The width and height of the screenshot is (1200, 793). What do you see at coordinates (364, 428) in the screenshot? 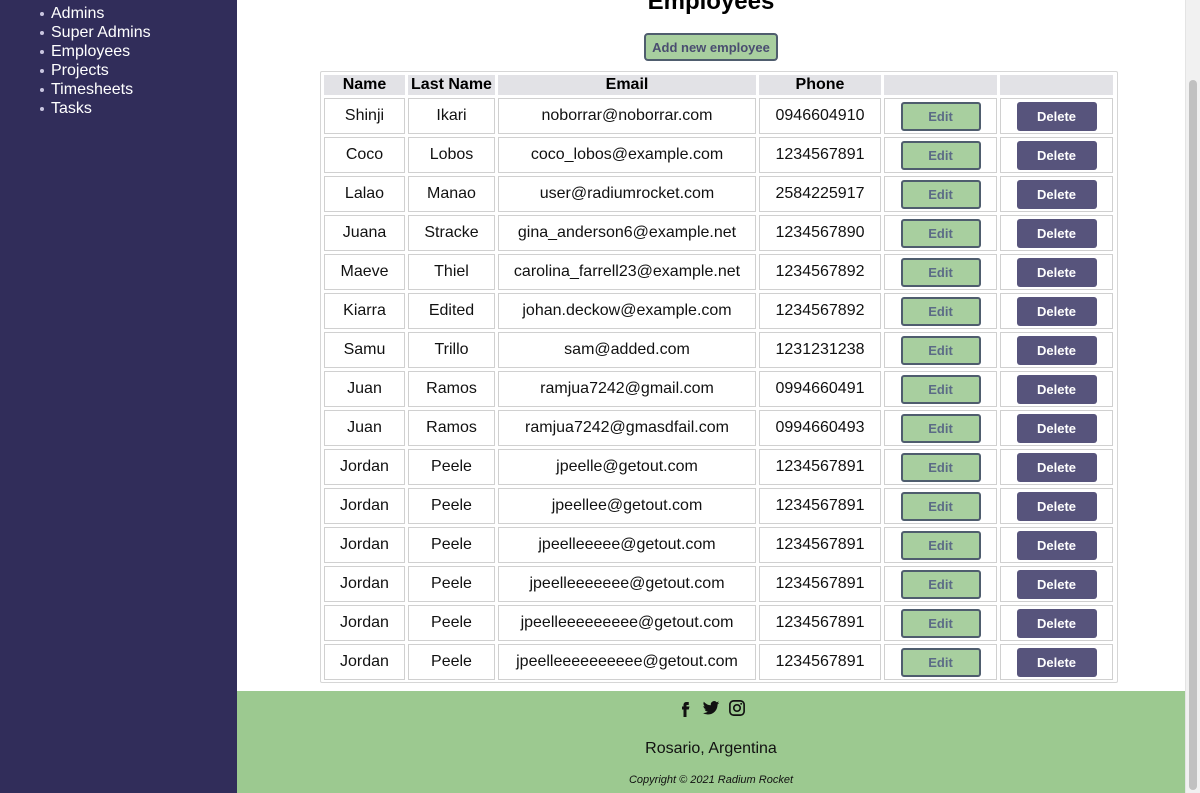
I see `cell-name: Juan` at bounding box center [364, 428].